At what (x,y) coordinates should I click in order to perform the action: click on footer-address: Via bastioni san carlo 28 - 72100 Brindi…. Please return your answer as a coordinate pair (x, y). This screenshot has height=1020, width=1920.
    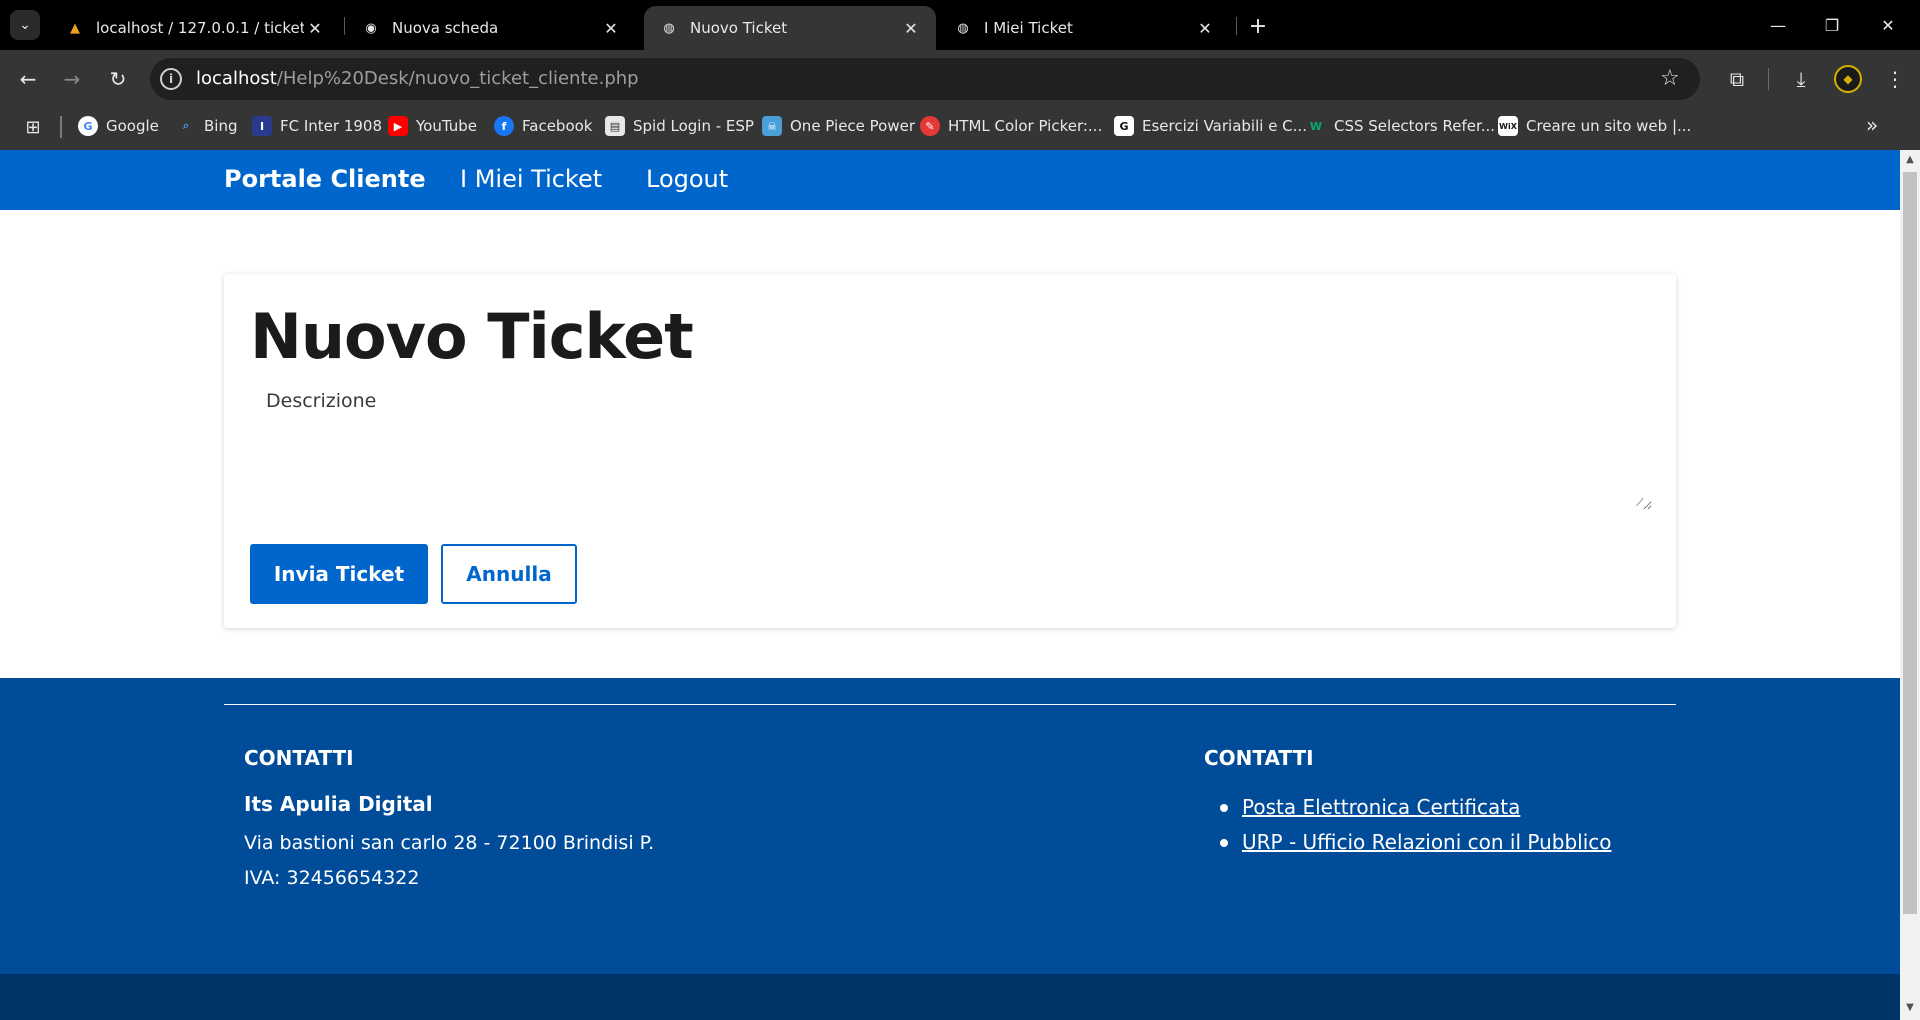
    Looking at the image, I should click on (449, 860).